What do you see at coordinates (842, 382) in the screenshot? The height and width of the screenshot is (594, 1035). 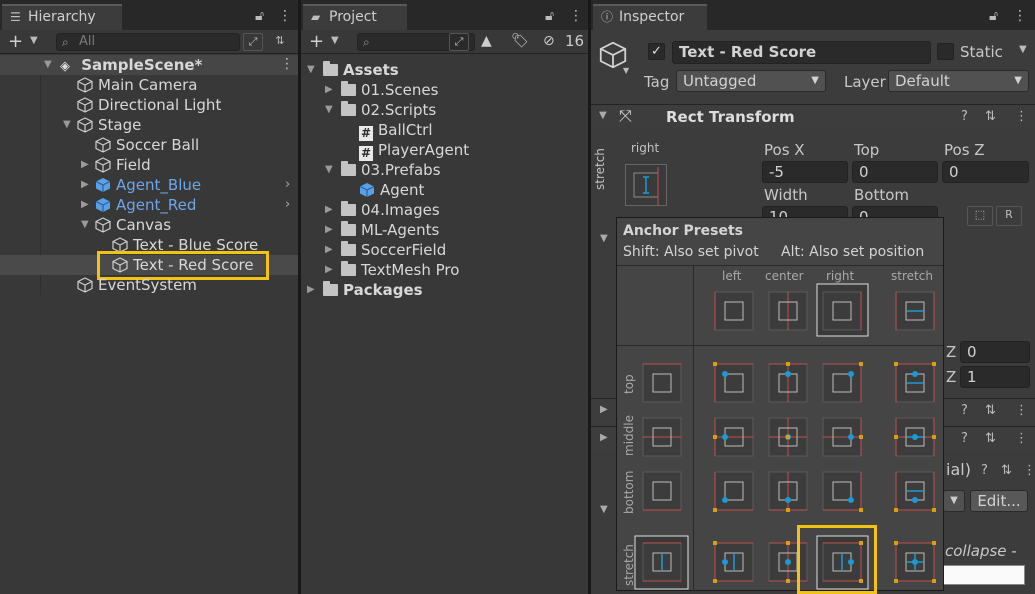 I see `preset-top-right` at bounding box center [842, 382].